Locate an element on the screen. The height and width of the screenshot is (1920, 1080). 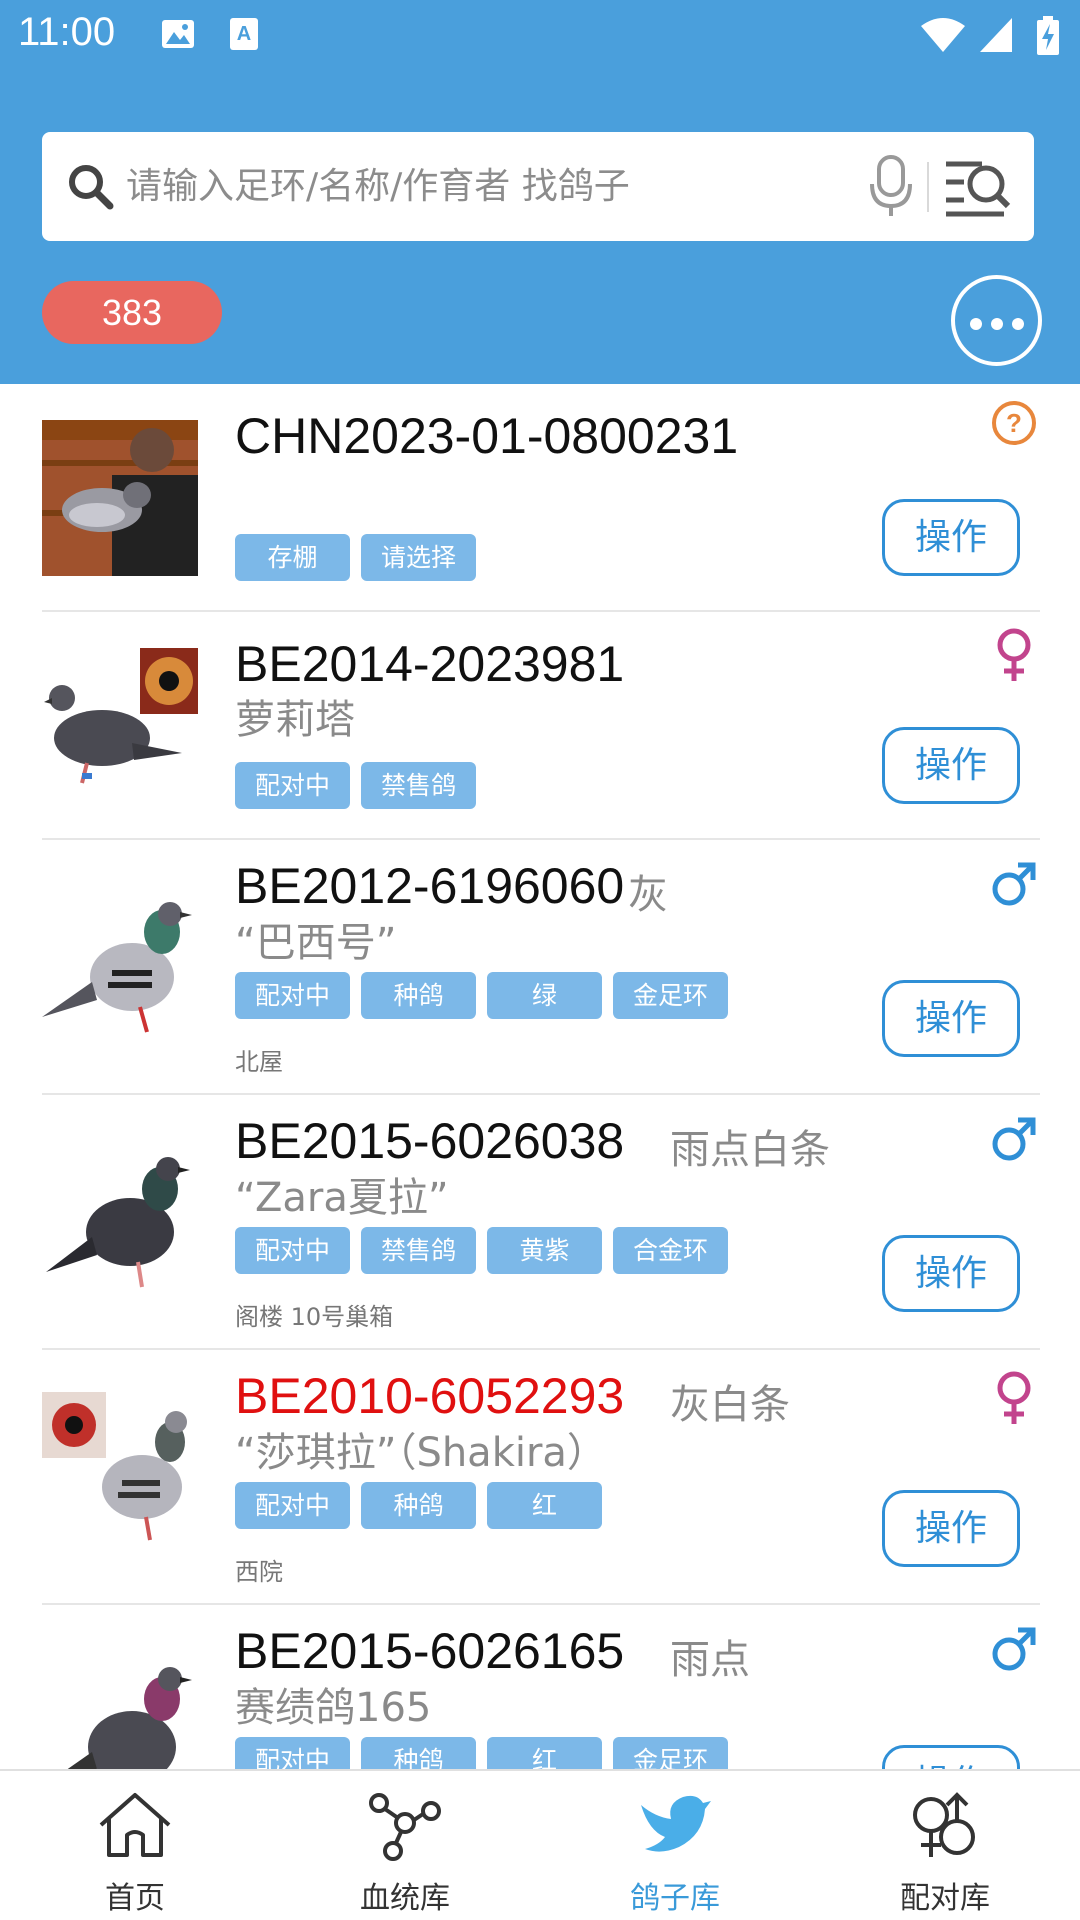
search-input: 请输入足环/名称/作育者 找鸽子 is located at coordinates (378, 186).